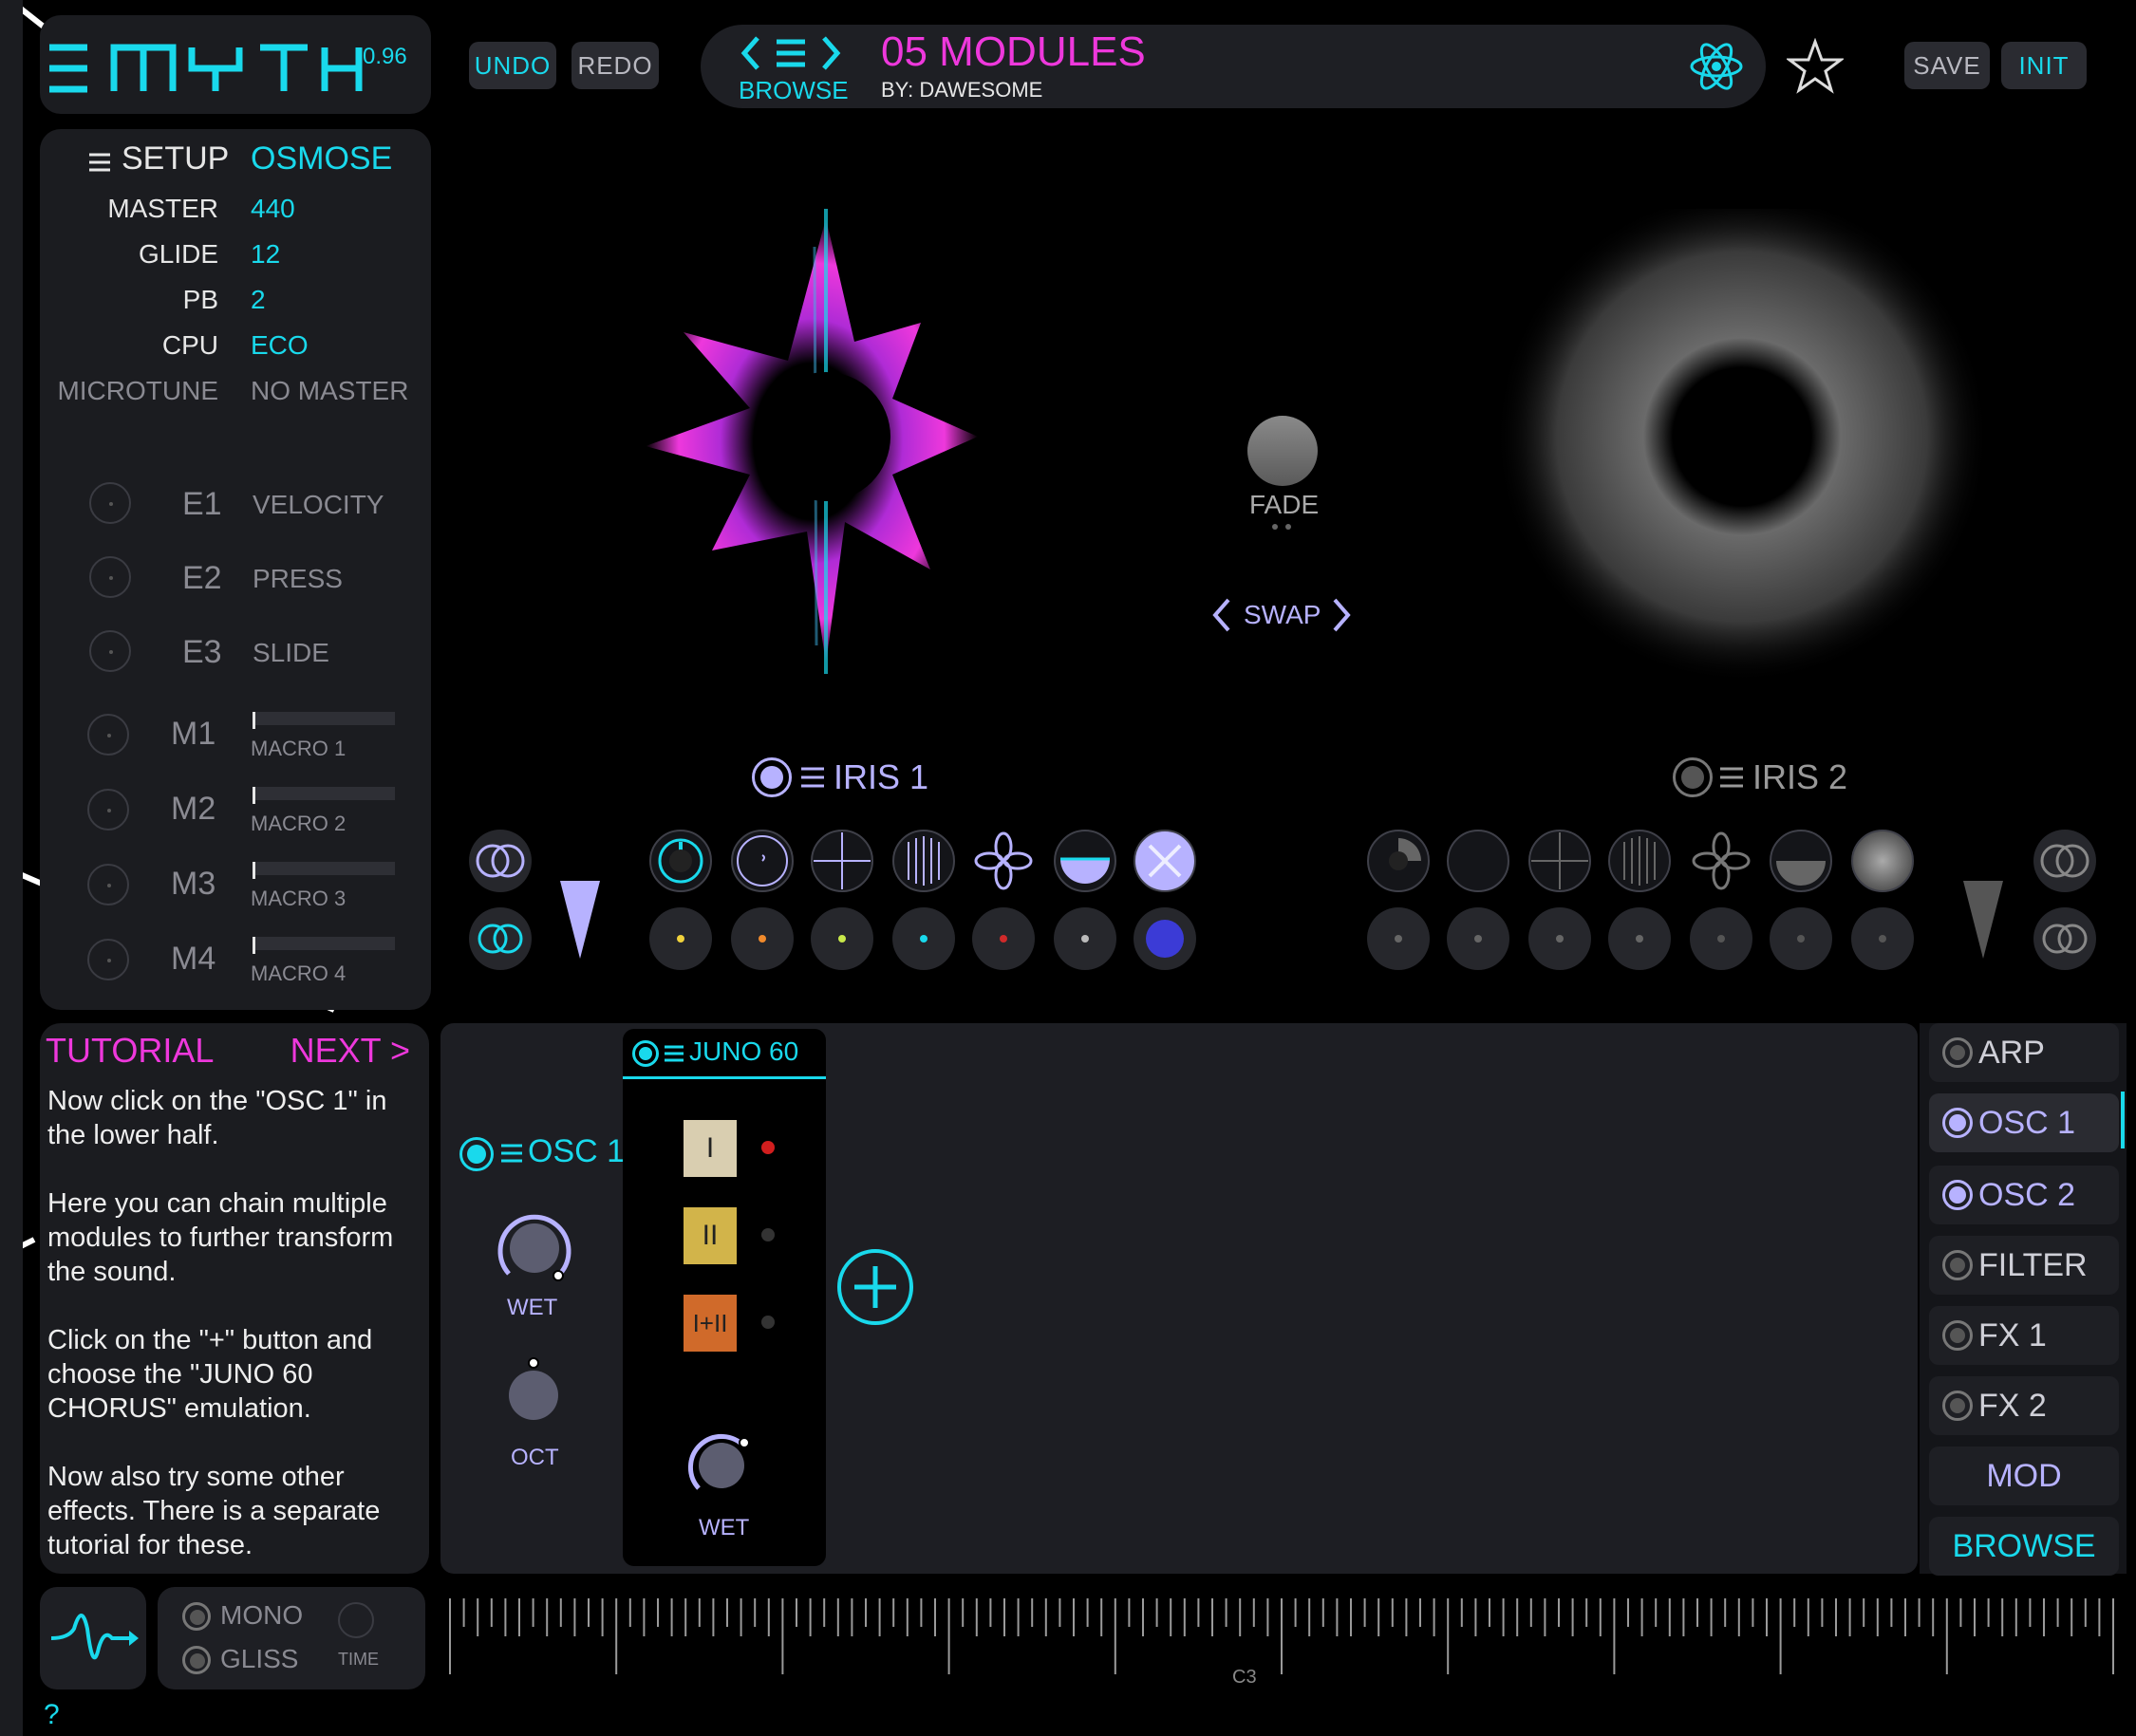 The image size is (2136, 1736). What do you see at coordinates (923, 861) in the screenshot?
I see `iris1-stripes-icon` at bounding box center [923, 861].